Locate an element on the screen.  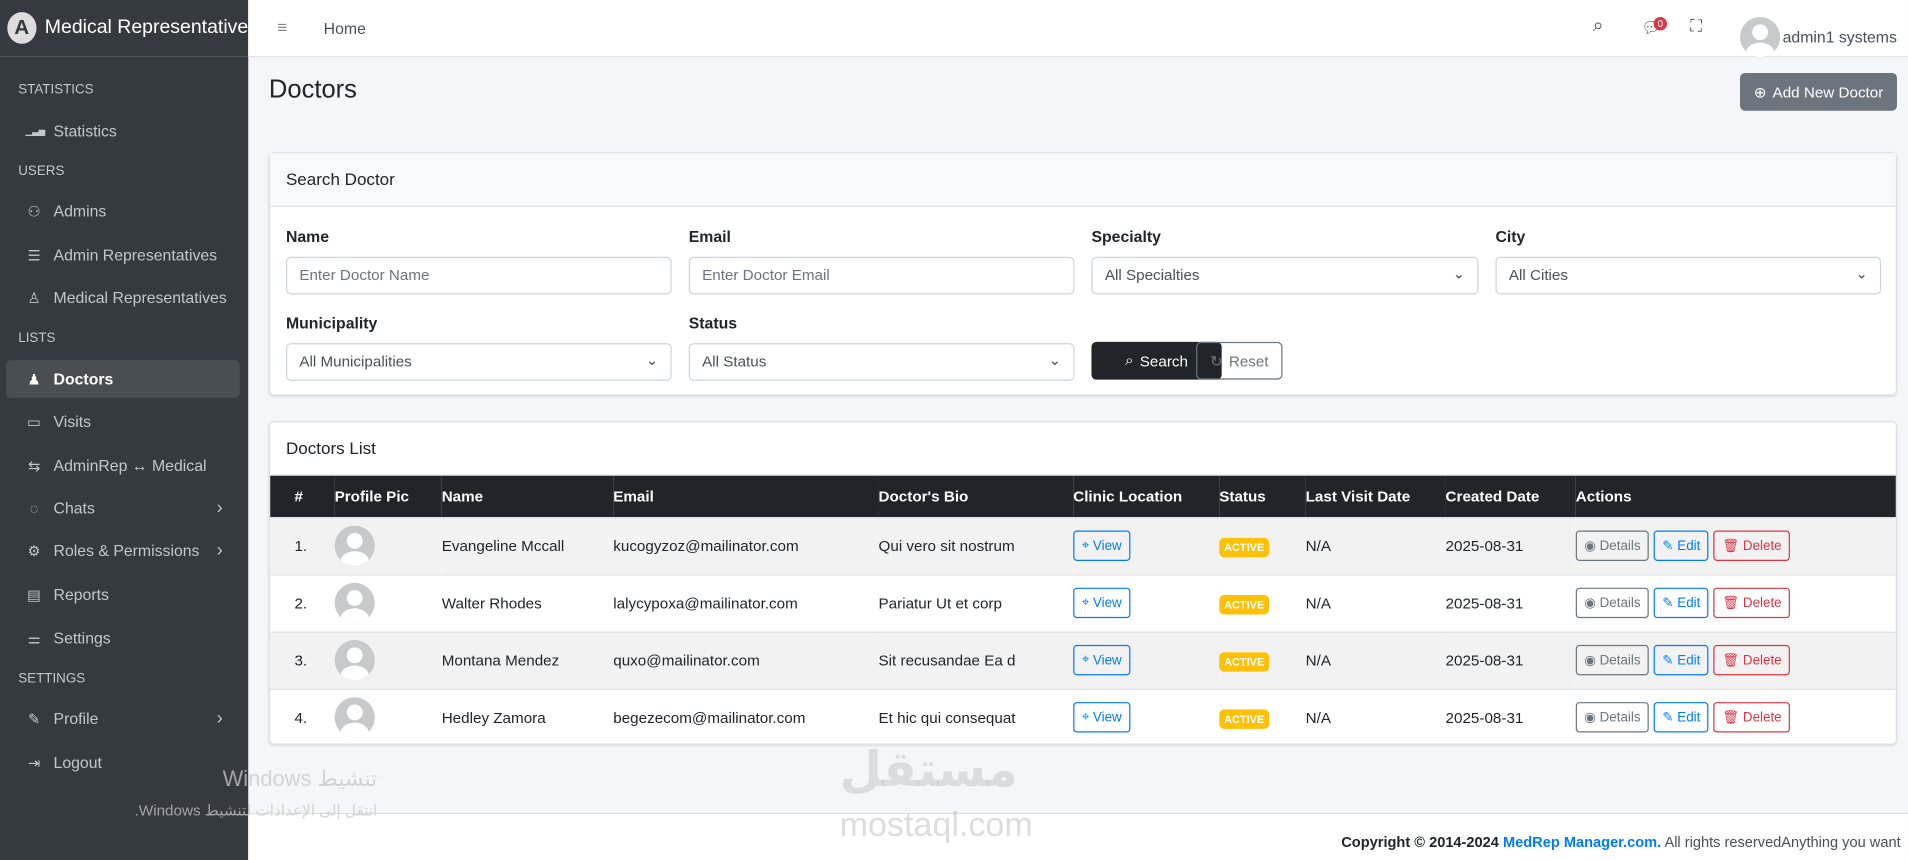
watermark-logo: مستقل is located at coordinates (928, 770).